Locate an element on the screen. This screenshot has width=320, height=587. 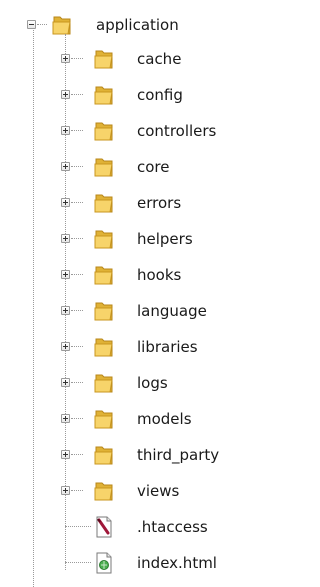
tree-node-errors: errors is located at coordinates (124, 206).